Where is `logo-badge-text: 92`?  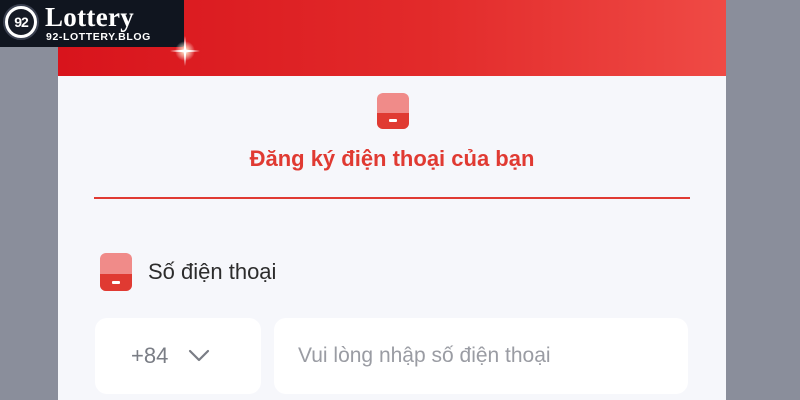
logo-badge-text: 92 is located at coordinates (21, 22).